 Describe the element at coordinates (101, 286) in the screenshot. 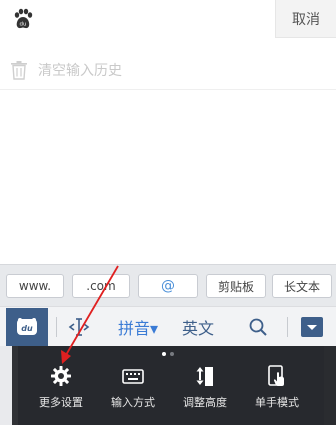

I see `shortcut-com: .com` at that location.